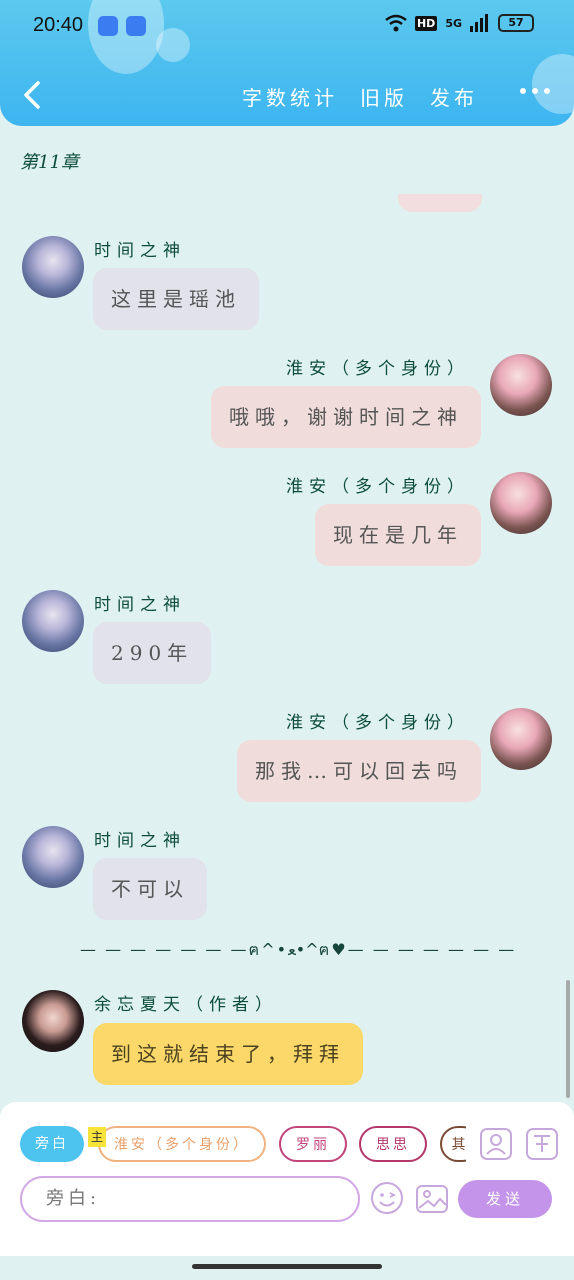 The width and height of the screenshot is (574, 1280). What do you see at coordinates (432, 1199) in the screenshot?
I see `image-icon` at bounding box center [432, 1199].